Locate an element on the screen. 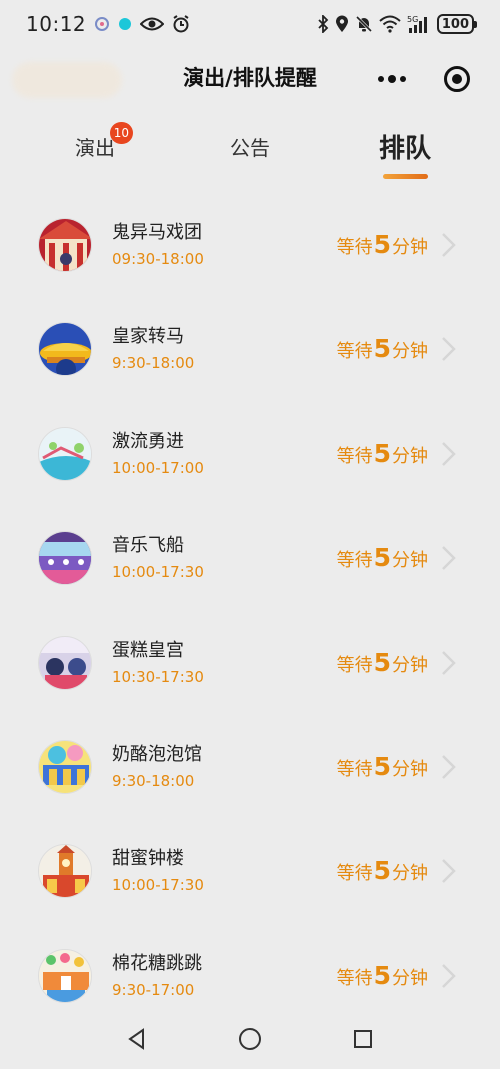 Image resolution: width=500 pixels, height=1069 pixels. tab-label: 演出 is located at coordinates (95, 147).